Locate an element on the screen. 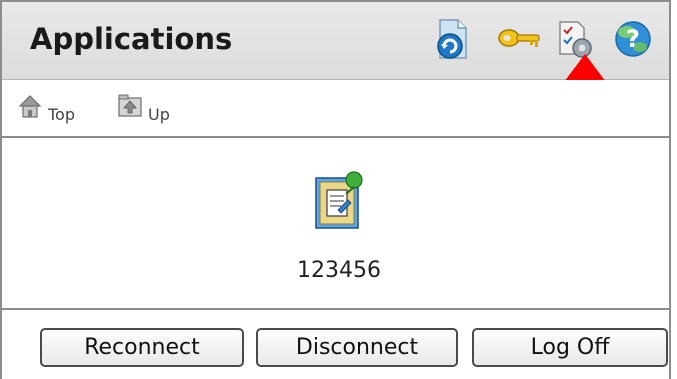 The height and width of the screenshot is (379, 677). nav-top-link: Top is located at coordinates (45, 109).